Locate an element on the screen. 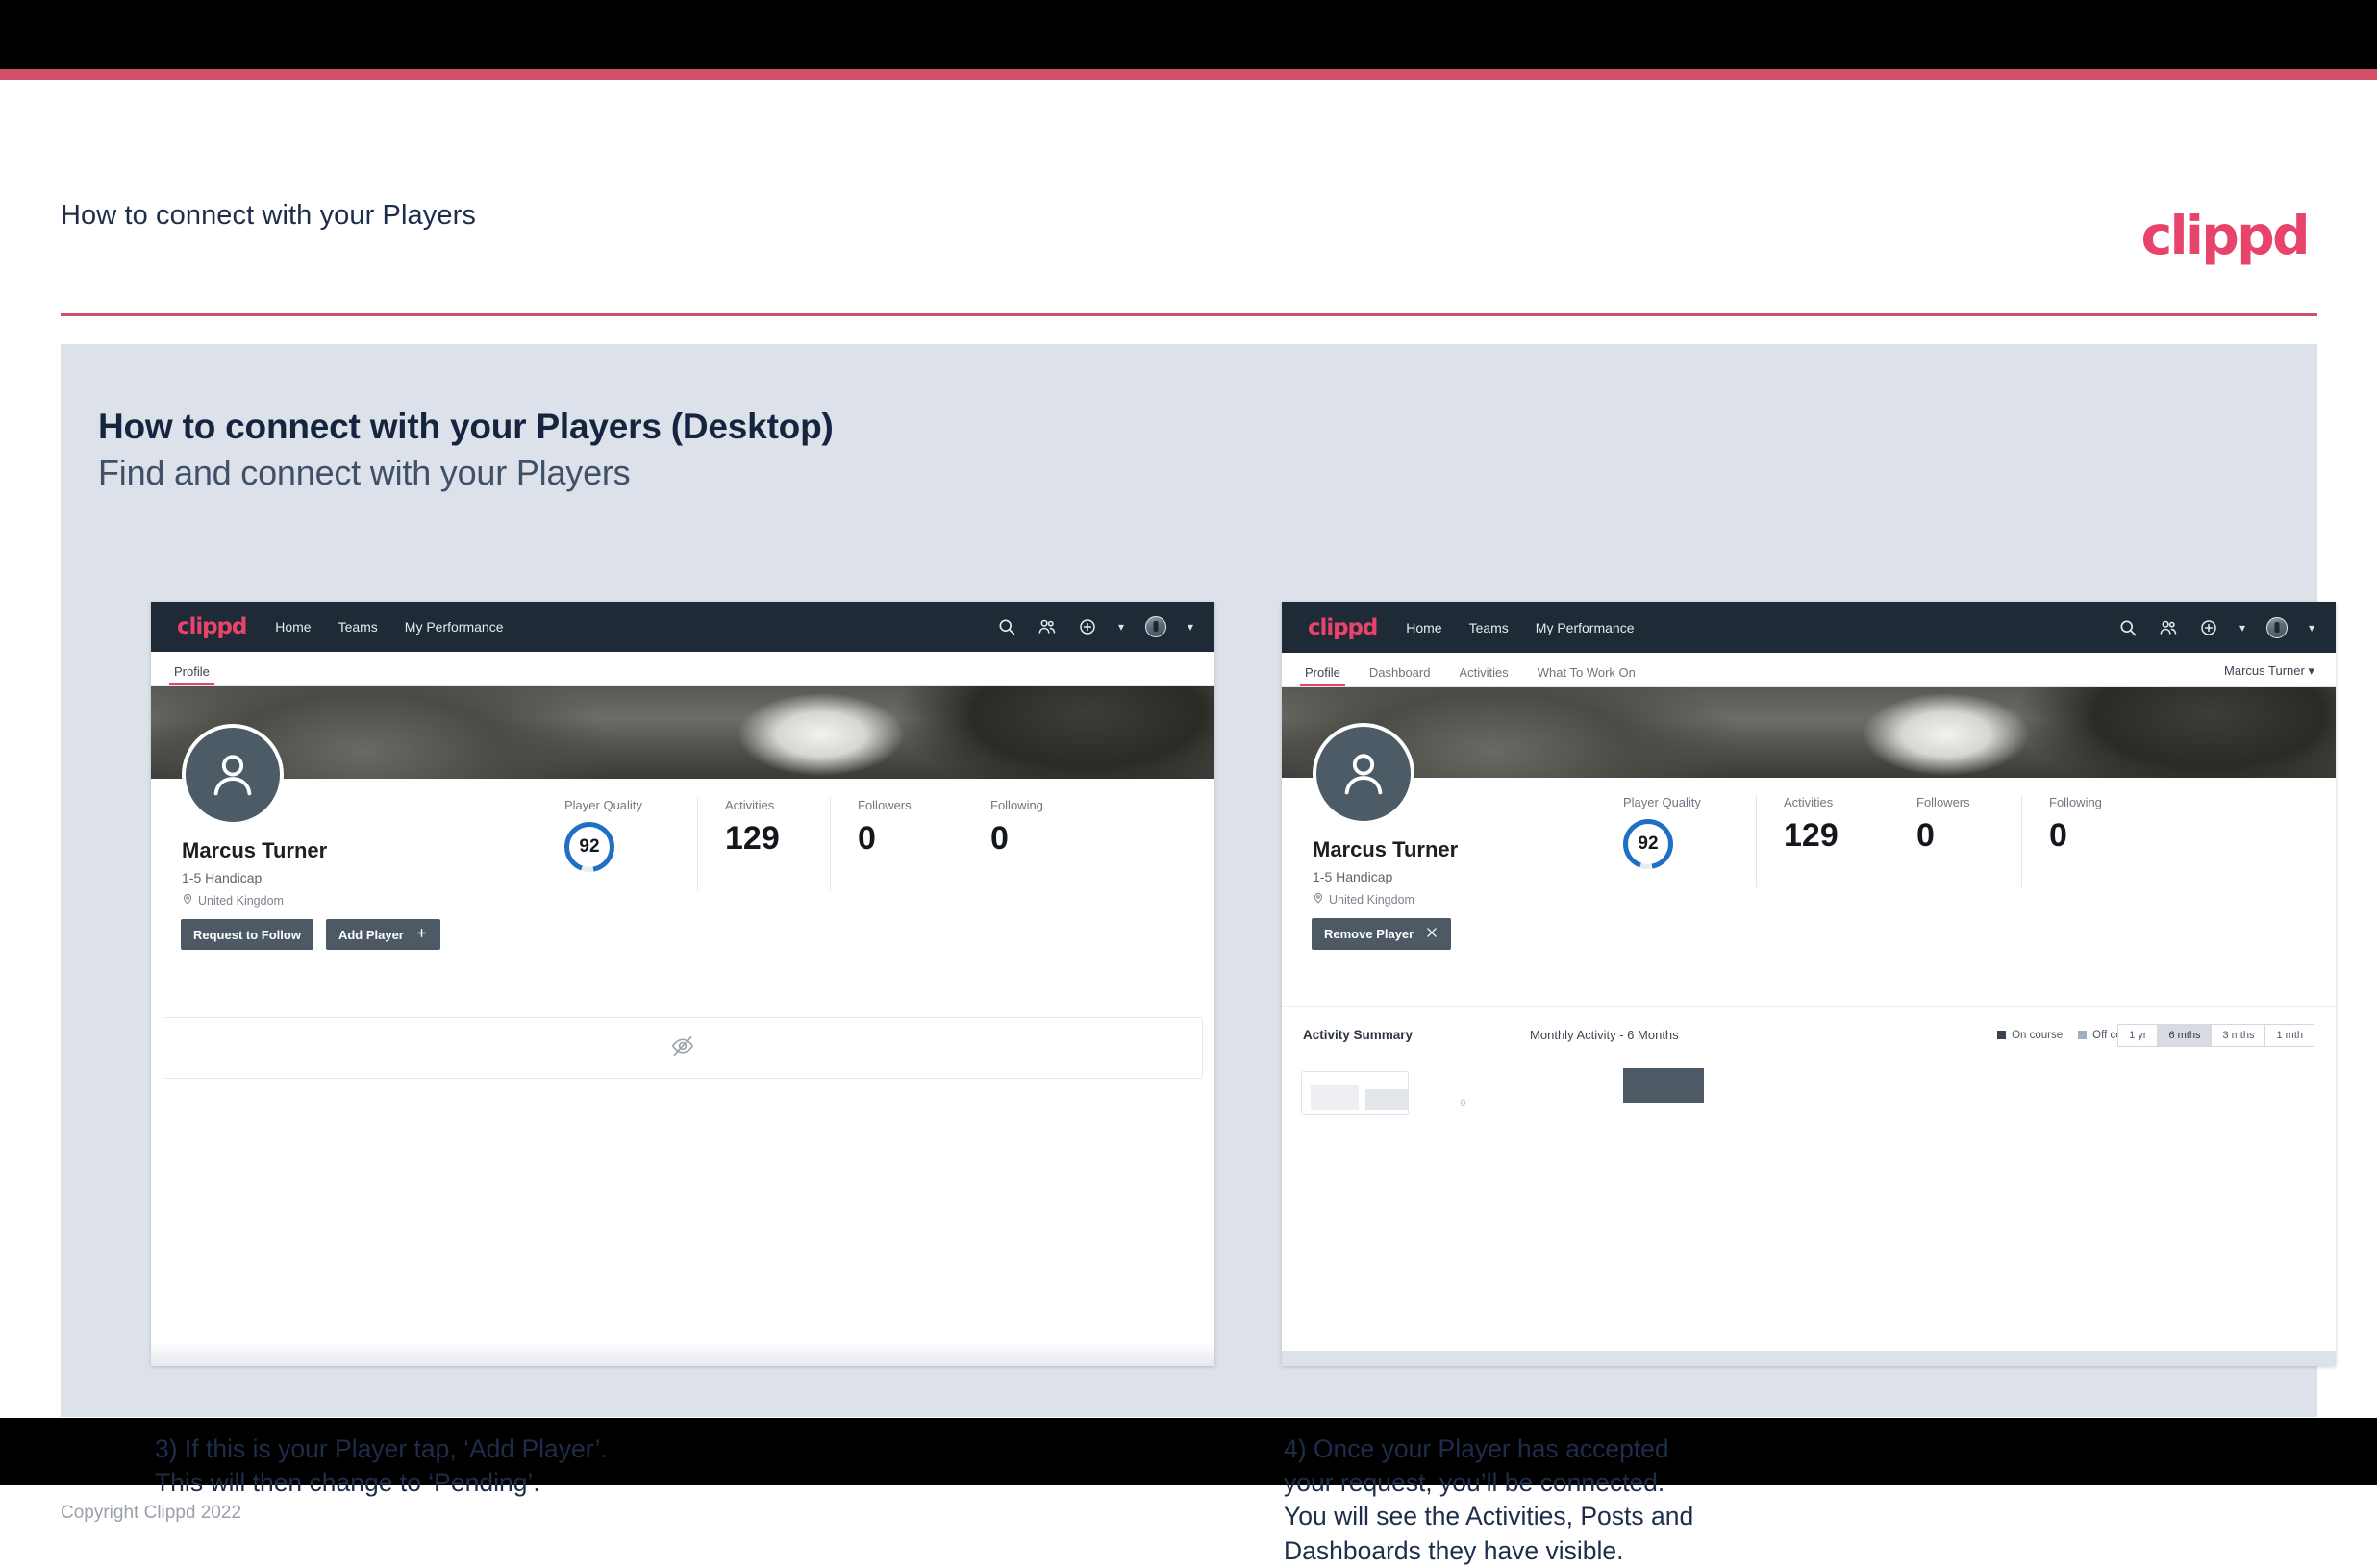 Image resolution: width=2377 pixels, height=1568 pixels. stat-activities: Activities 129 is located at coordinates (763, 844).